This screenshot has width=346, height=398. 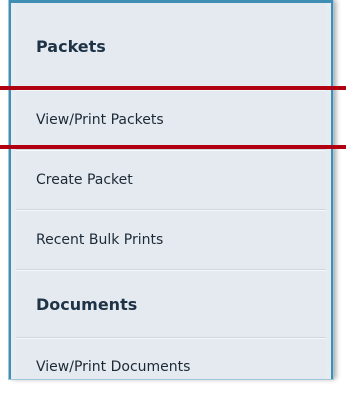 I want to click on menu-item-label: View/Print Documents, so click(x=113, y=367).